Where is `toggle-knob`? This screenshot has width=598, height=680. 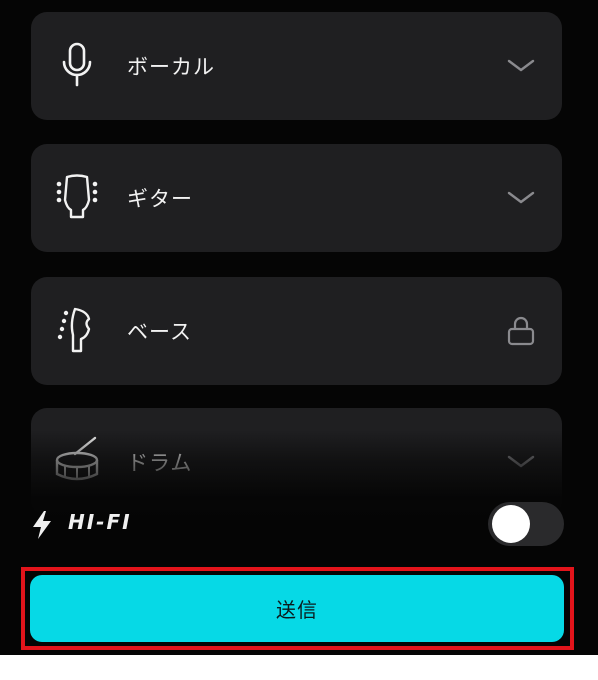 toggle-knob is located at coordinates (511, 524).